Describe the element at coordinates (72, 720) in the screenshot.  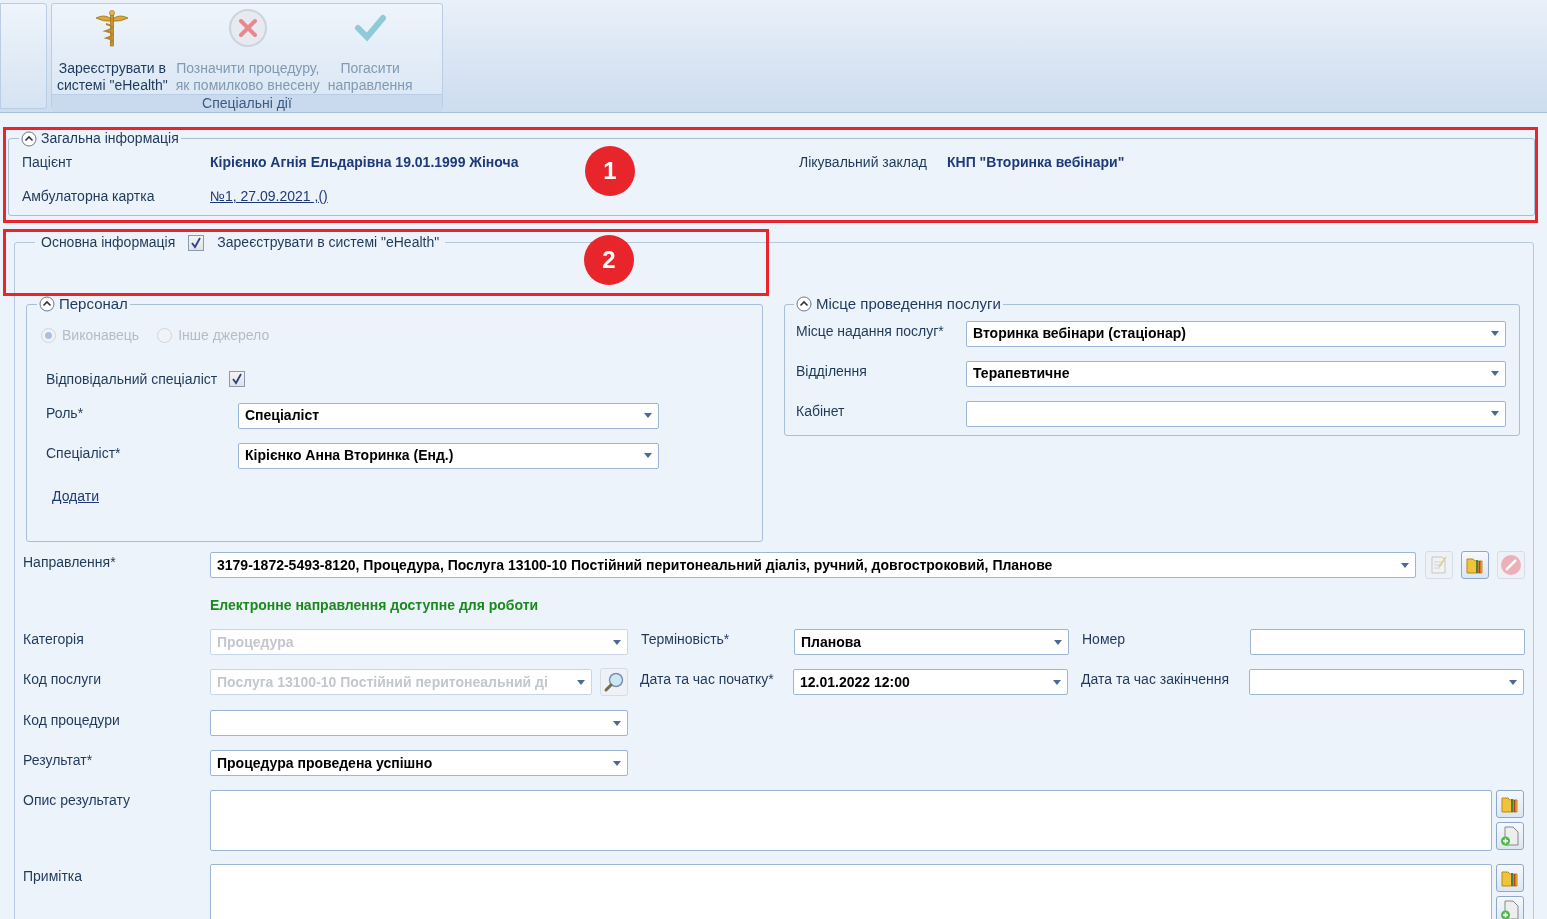
I see `field-label: Код процедури` at that location.